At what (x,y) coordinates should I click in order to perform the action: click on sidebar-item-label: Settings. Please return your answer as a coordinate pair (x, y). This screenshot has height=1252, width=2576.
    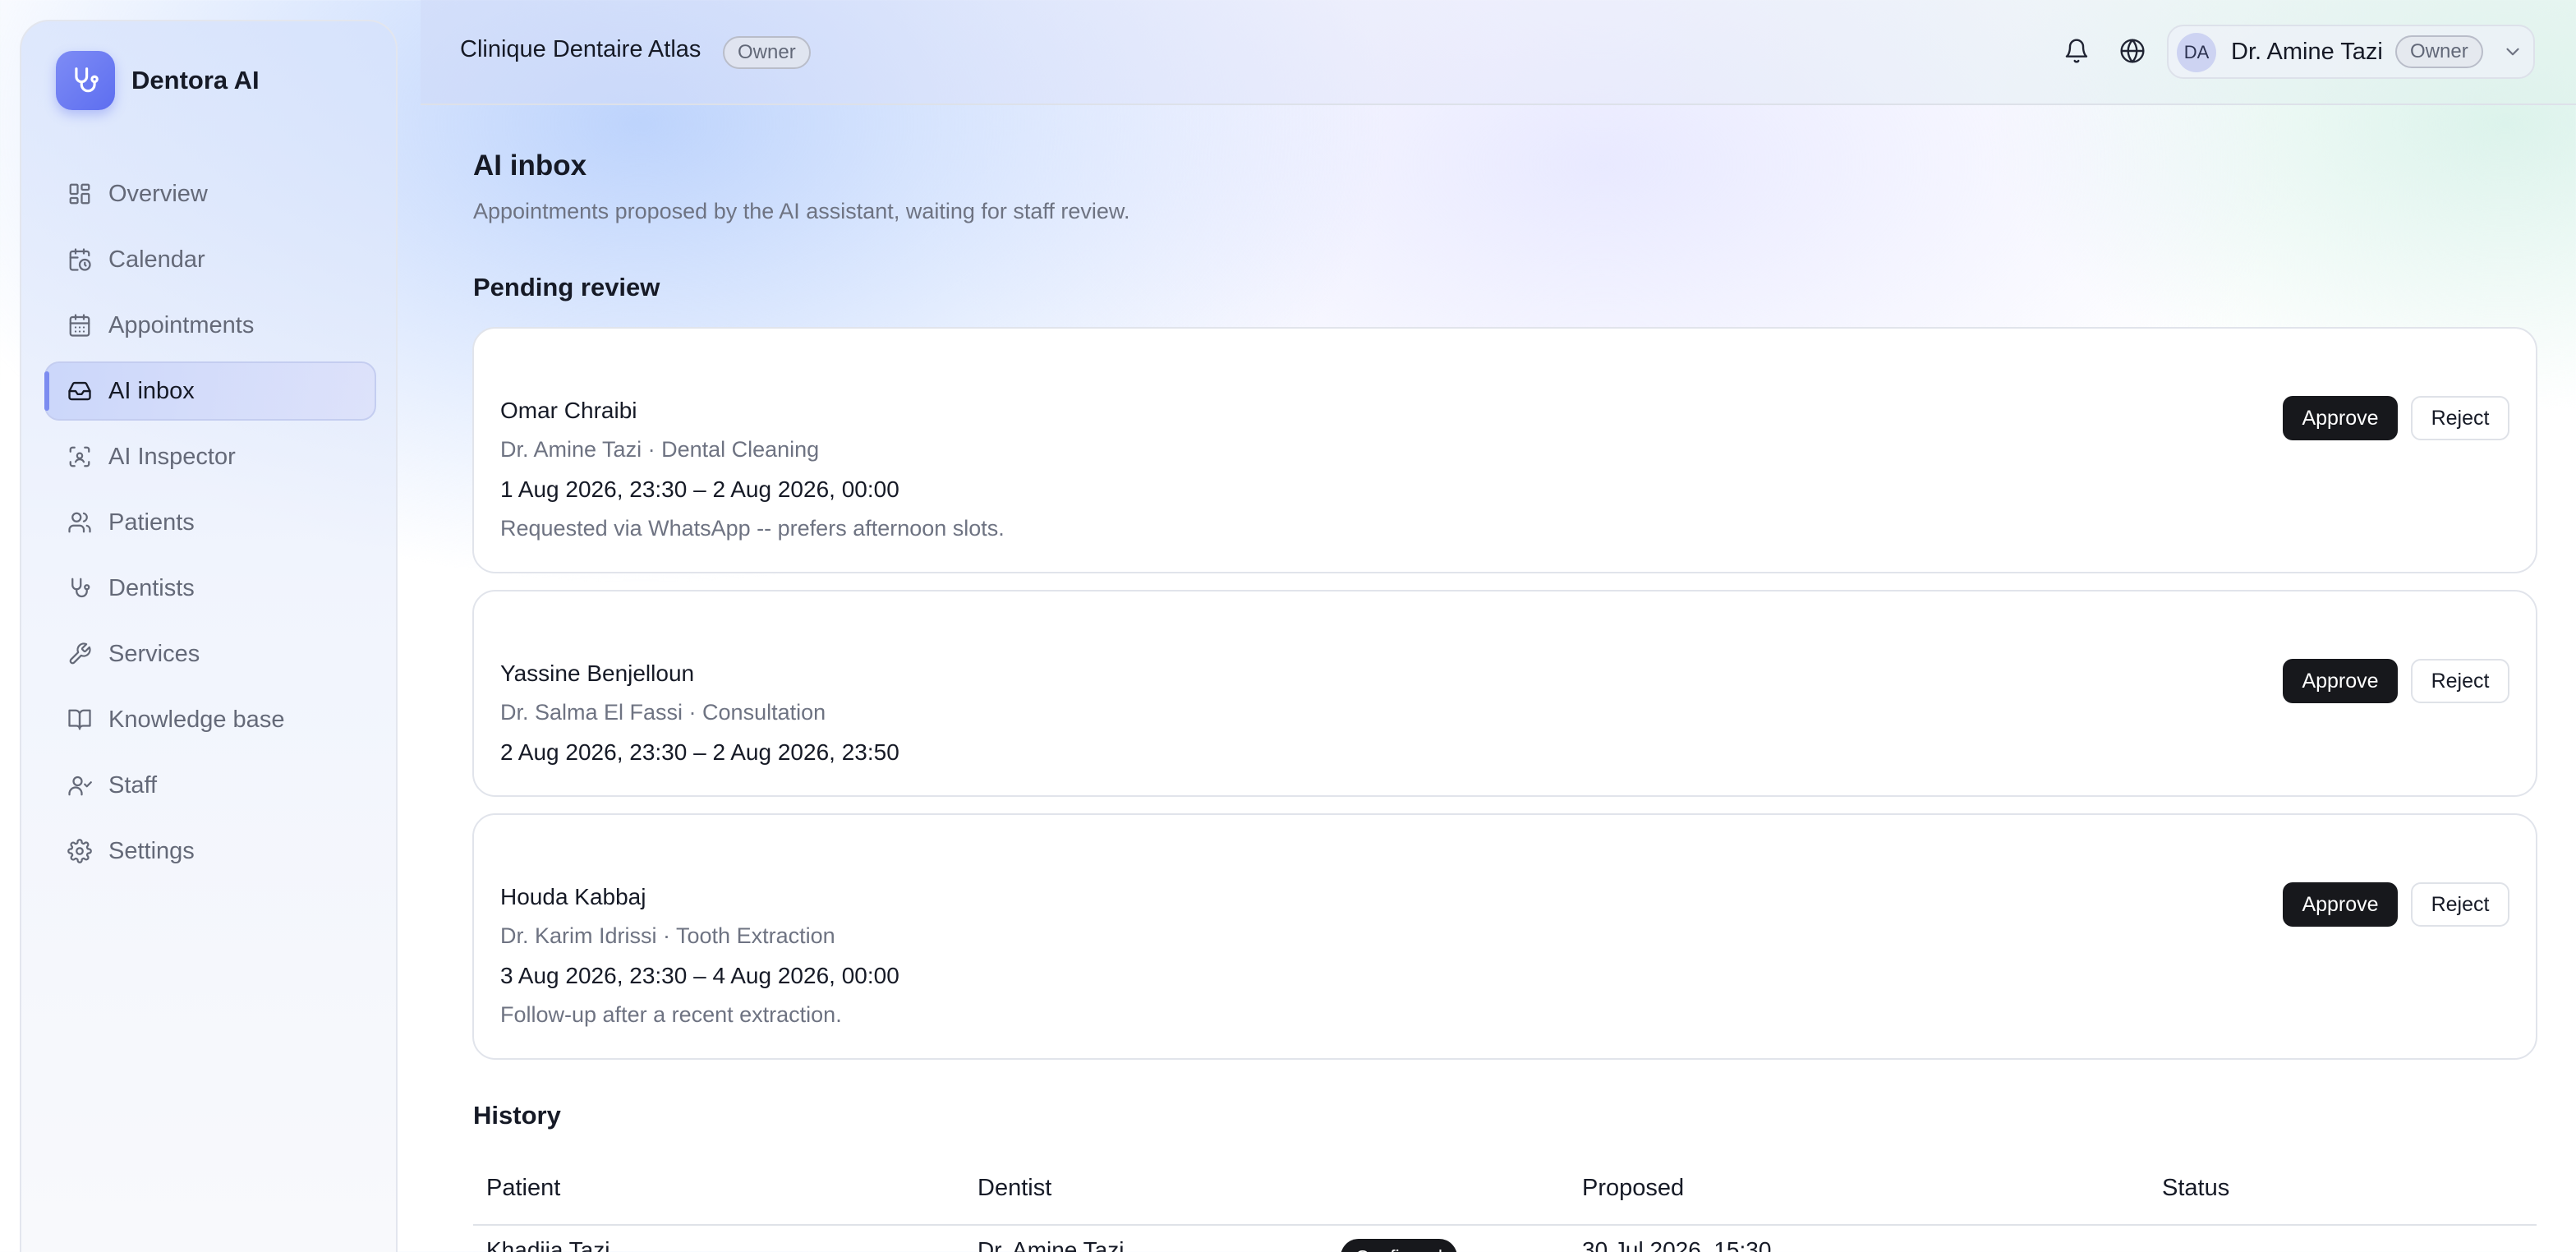
    Looking at the image, I should click on (151, 850).